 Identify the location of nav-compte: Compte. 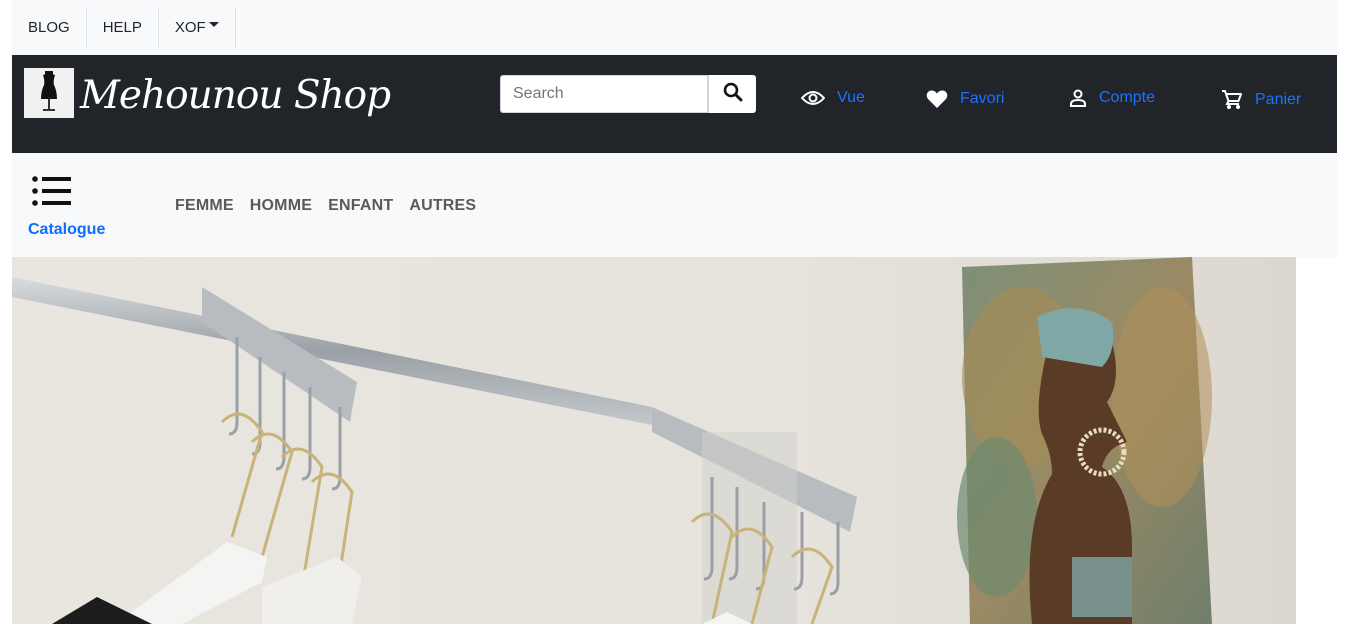
(1112, 98).